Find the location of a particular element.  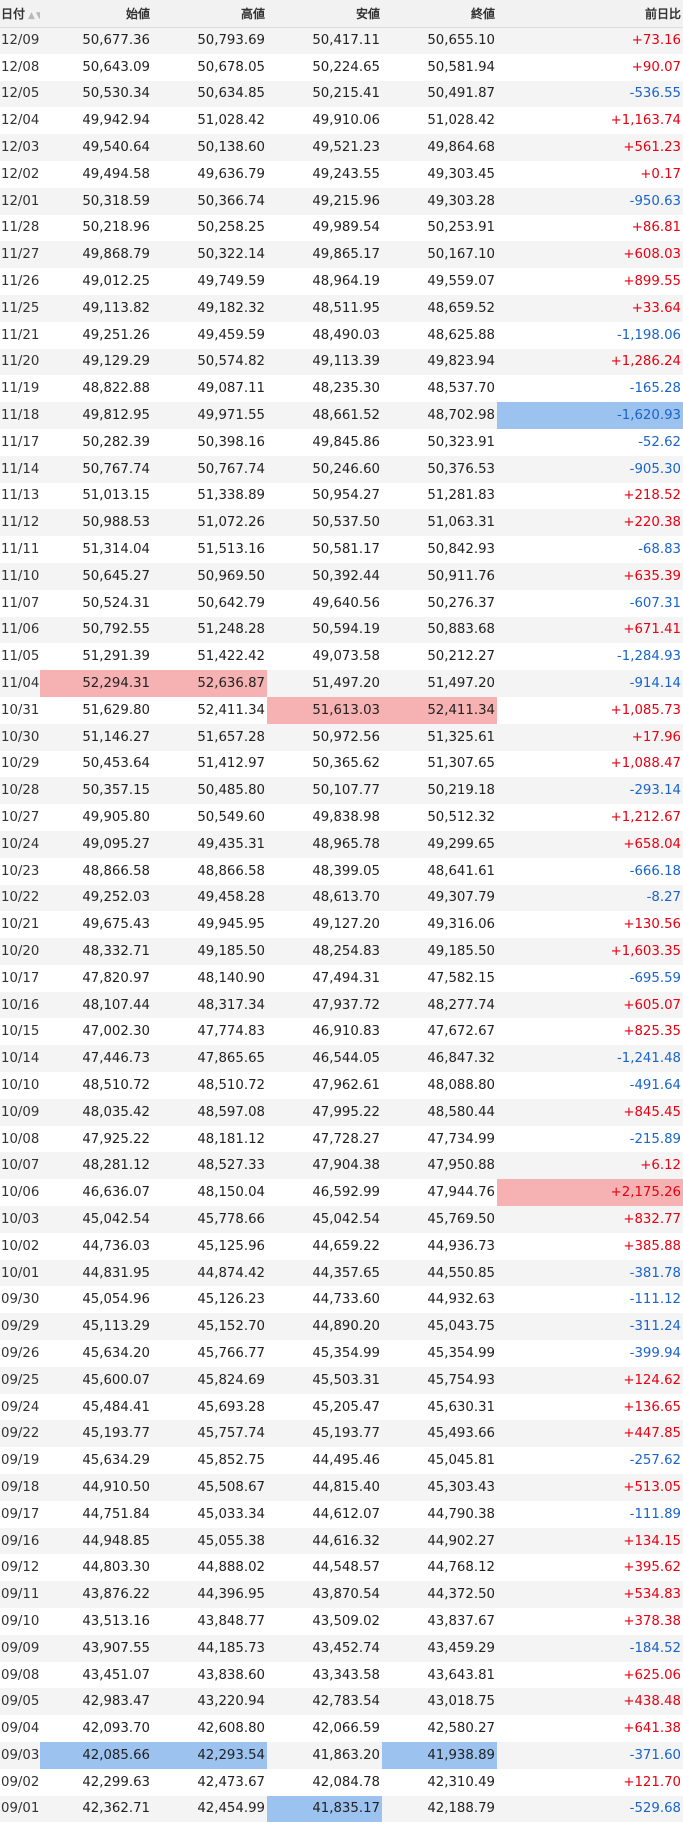

column-header-close: 終値 is located at coordinates (439, 14).